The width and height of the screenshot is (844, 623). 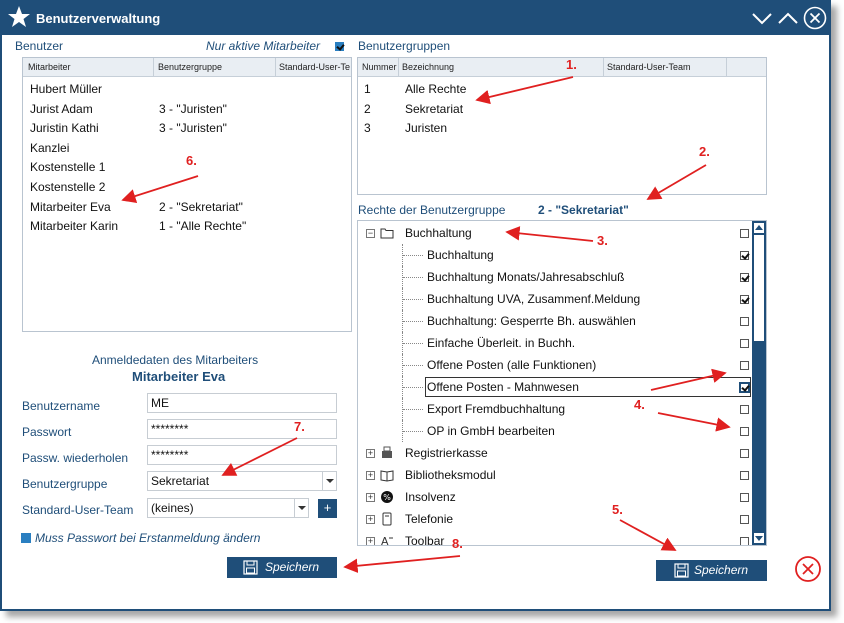 What do you see at coordinates (49, 67) in the screenshot?
I see `users-col-employee: Mitarbeiter` at bounding box center [49, 67].